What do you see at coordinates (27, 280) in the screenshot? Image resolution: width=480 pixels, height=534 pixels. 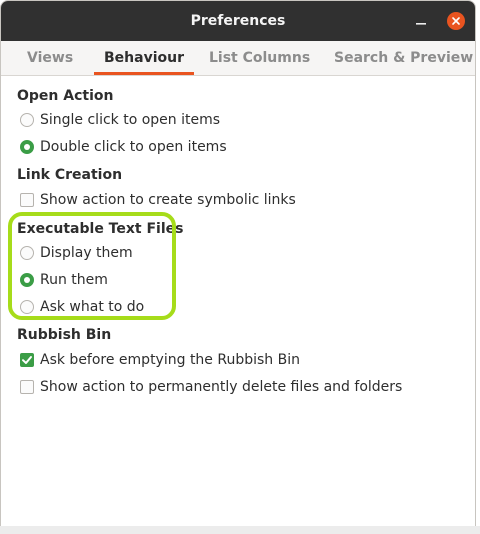 I see `run-them-radio` at bounding box center [27, 280].